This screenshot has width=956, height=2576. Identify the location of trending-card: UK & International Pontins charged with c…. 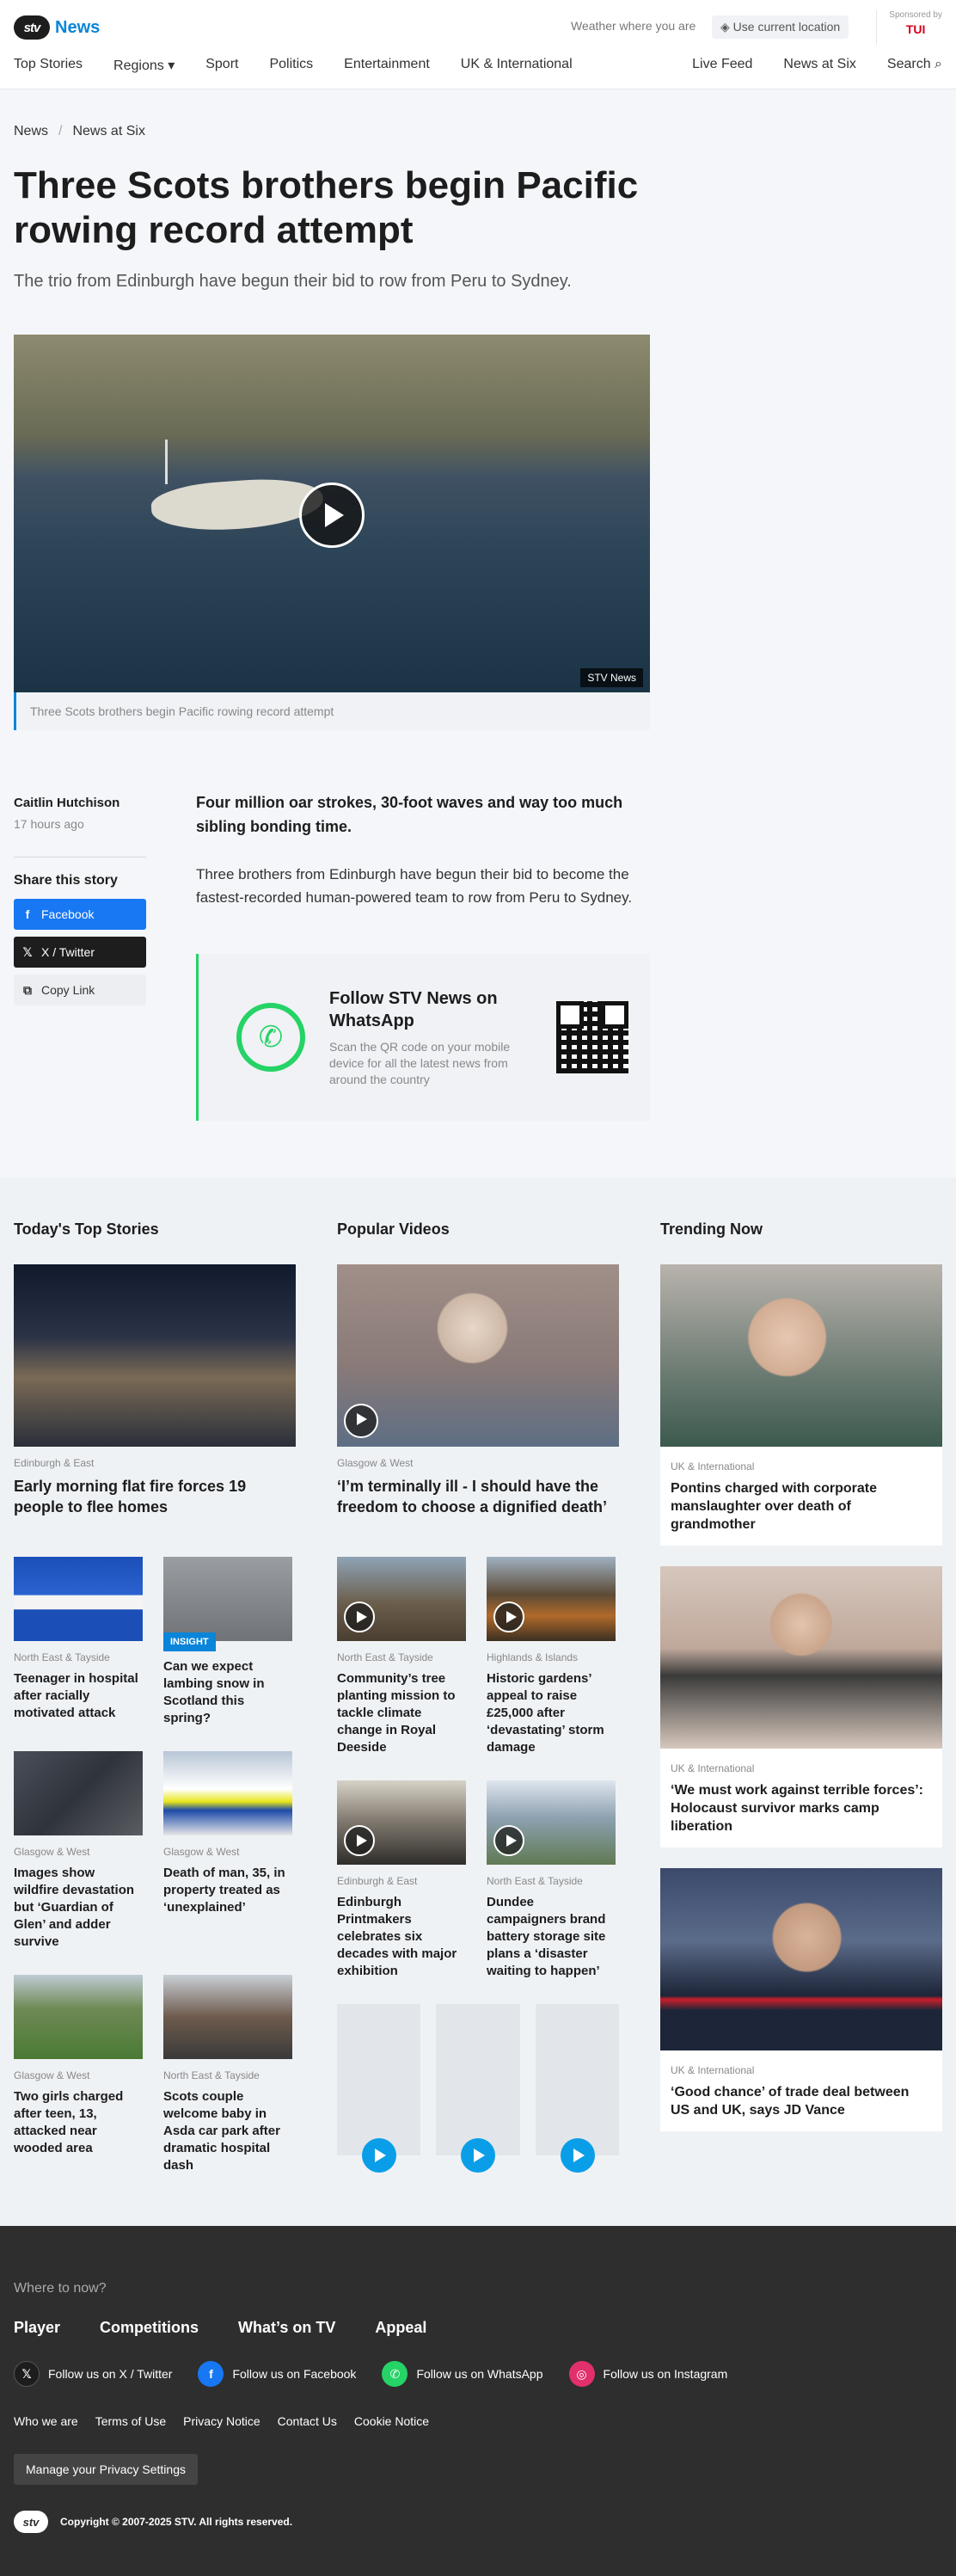
(801, 1405).